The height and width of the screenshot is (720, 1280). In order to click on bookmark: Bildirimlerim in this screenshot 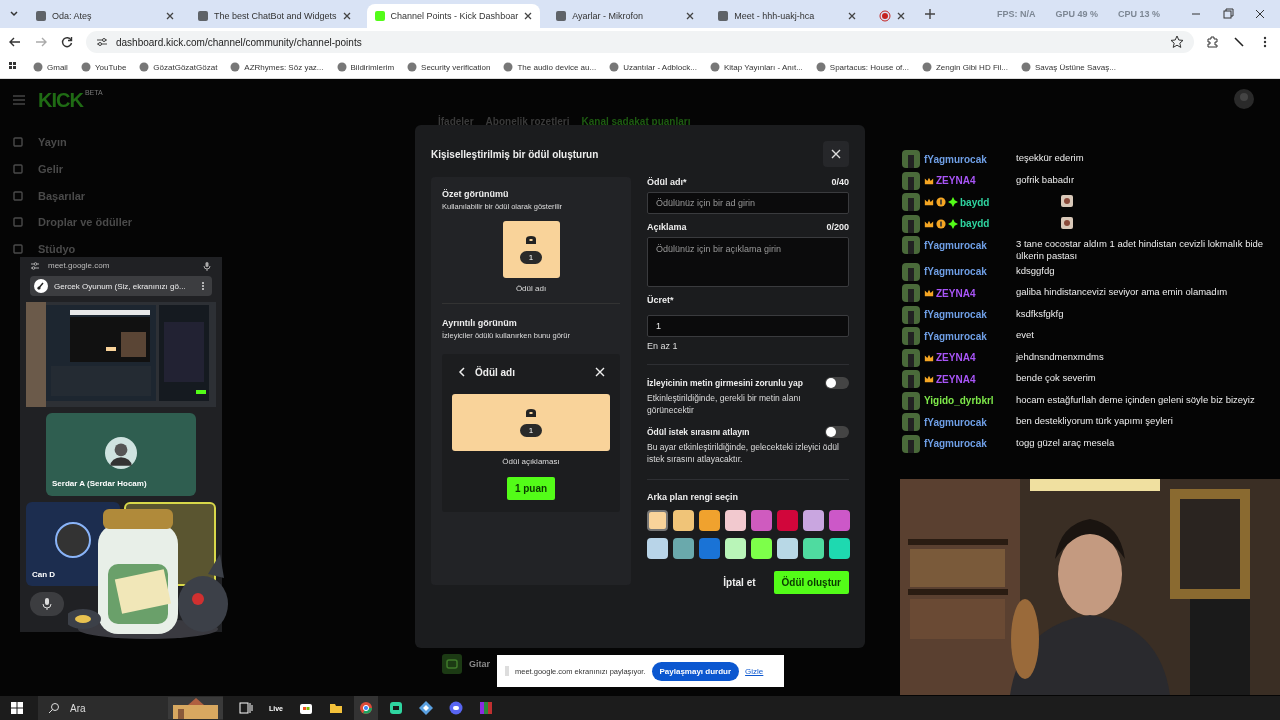, I will do `click(365, 67)`.